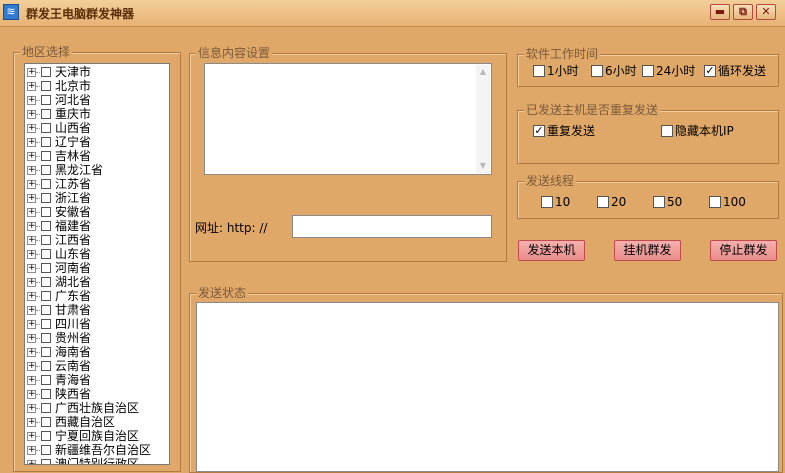  I want to click on region-item: + 山西省, so click(97, 128).